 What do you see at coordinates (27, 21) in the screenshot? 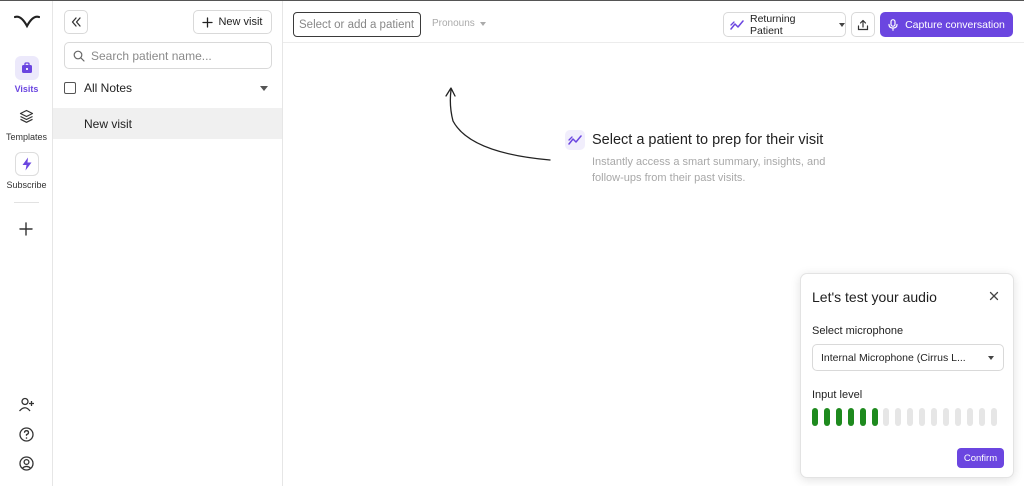
I see `brand-logo-icon` at bounding box center [27, 21].